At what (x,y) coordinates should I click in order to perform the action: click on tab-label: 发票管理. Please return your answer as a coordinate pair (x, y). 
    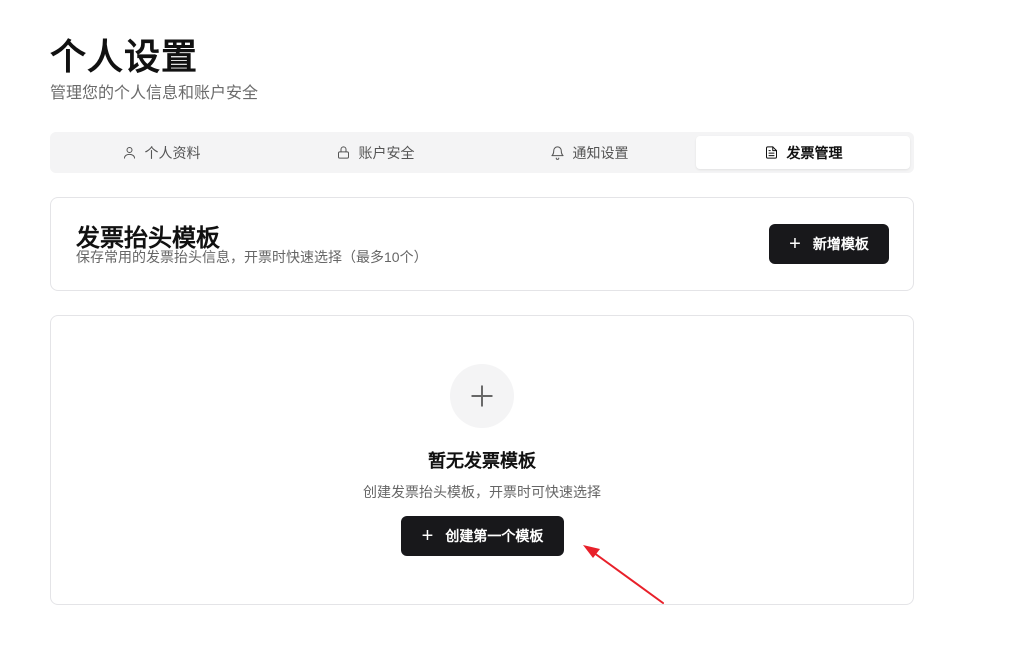
    Looking at the image, I should click on (814, 152).